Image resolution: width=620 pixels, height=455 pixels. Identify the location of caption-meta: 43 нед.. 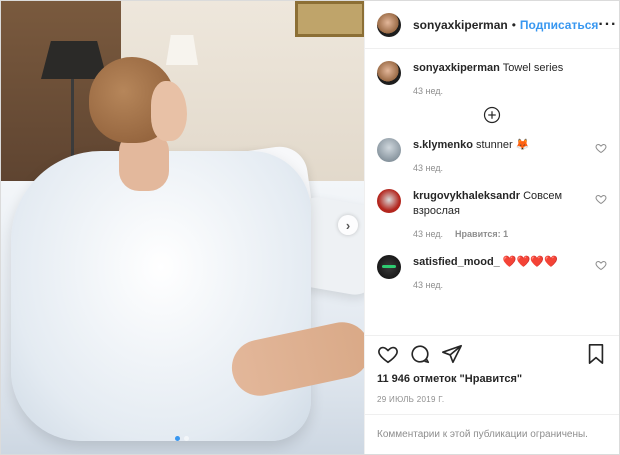
(510, 91).